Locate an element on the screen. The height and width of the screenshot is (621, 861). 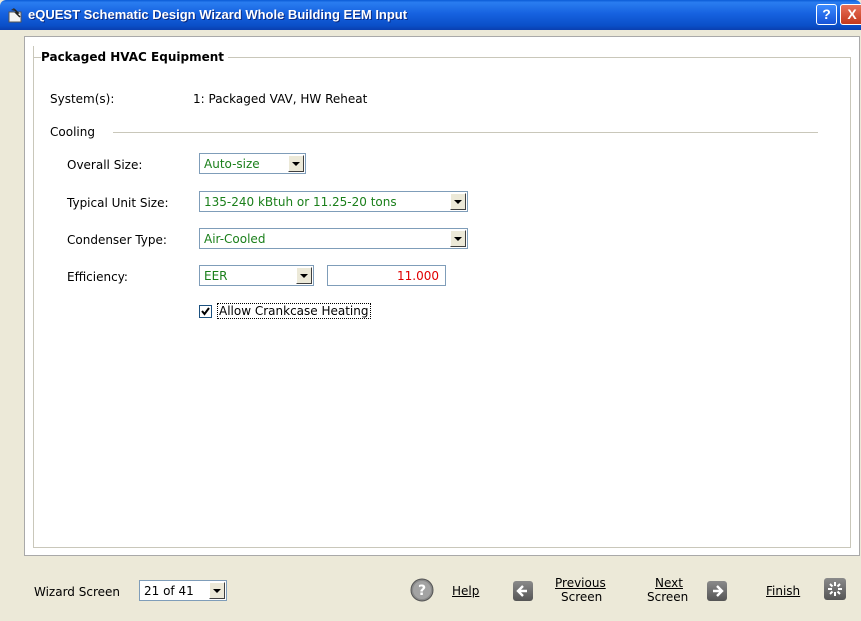
efficiency-label: Efficiency: is located at coordinates (97, 277).